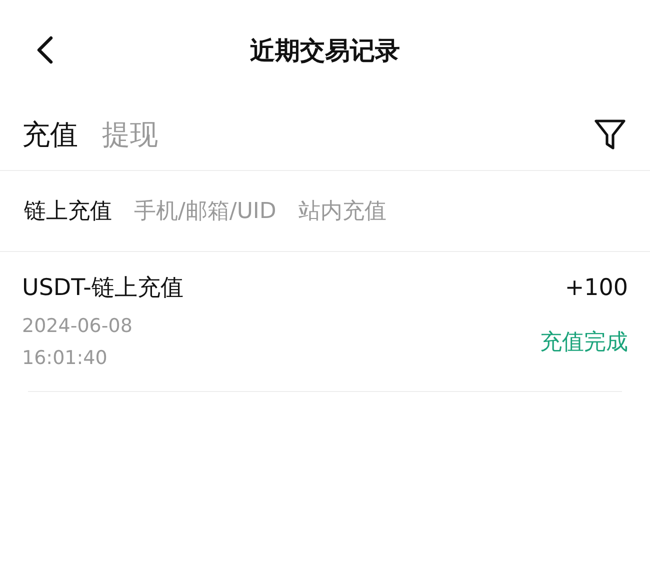  What do you see at coordinates (584, 343) in the screenshot?
I see `record-status: 充值完成` at bounding box center [584, 343].